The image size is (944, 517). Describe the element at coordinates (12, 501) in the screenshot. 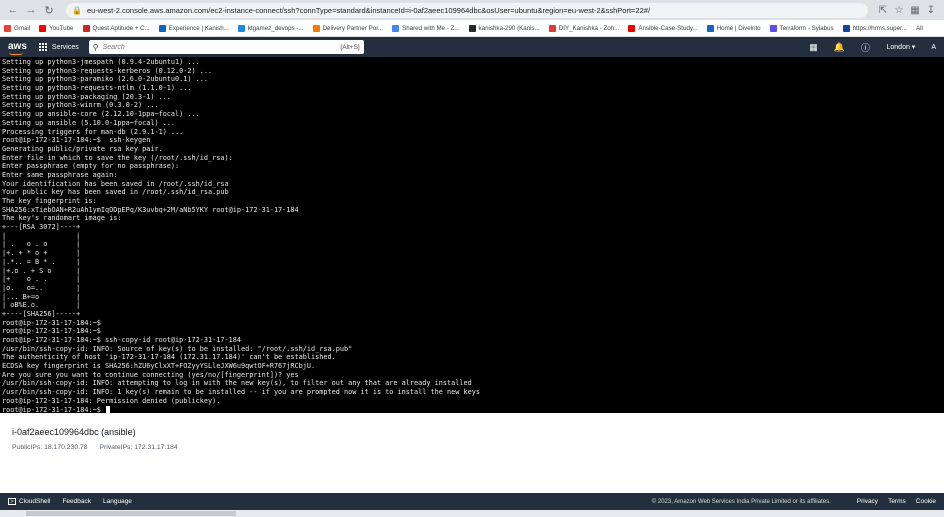

I see `terminal-icon: >` at that location.